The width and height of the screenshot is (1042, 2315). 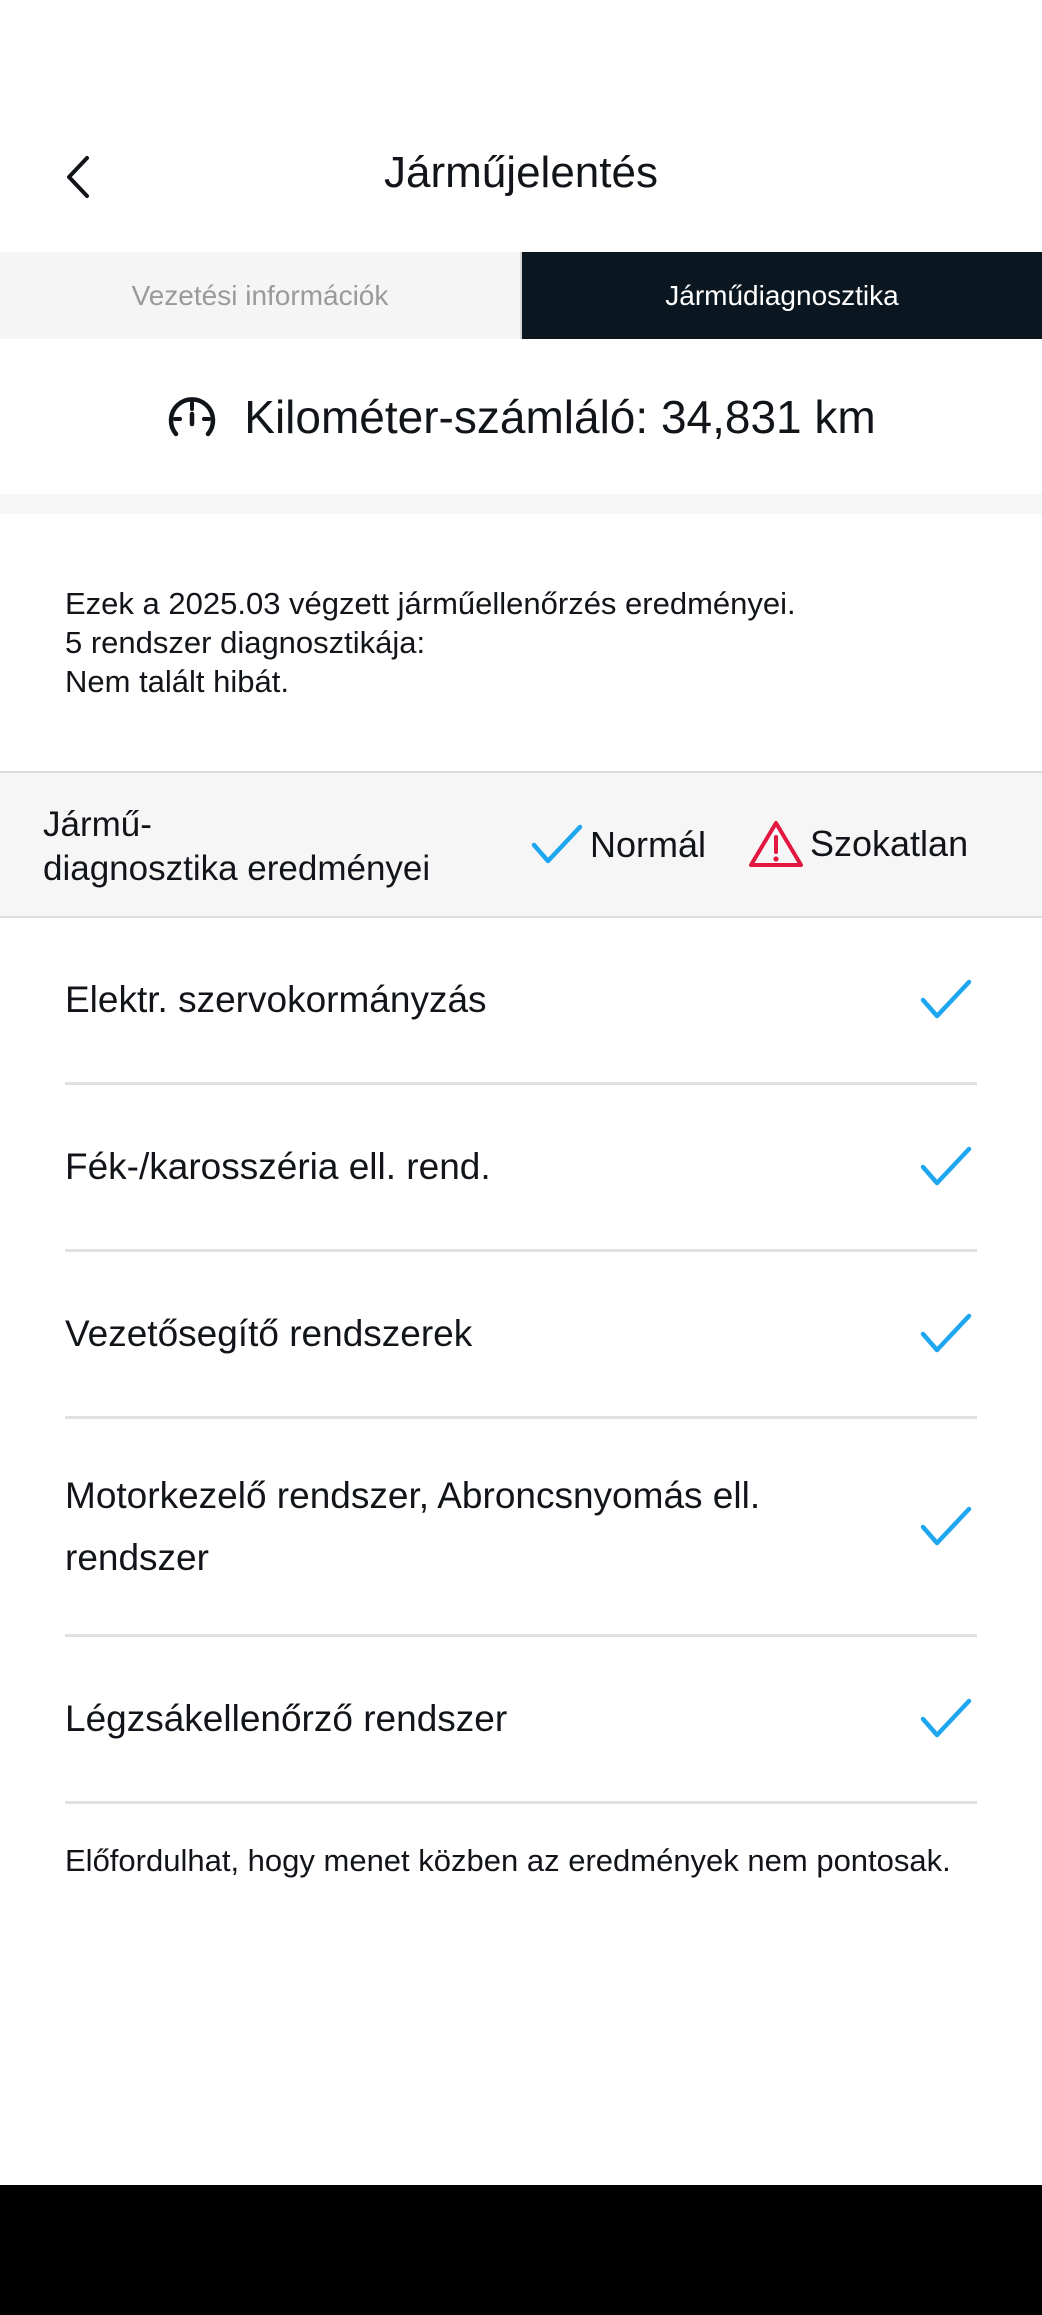 I want to click on system-name: Légzsákellenőrző rendszer, so click(x=286, y=1718).